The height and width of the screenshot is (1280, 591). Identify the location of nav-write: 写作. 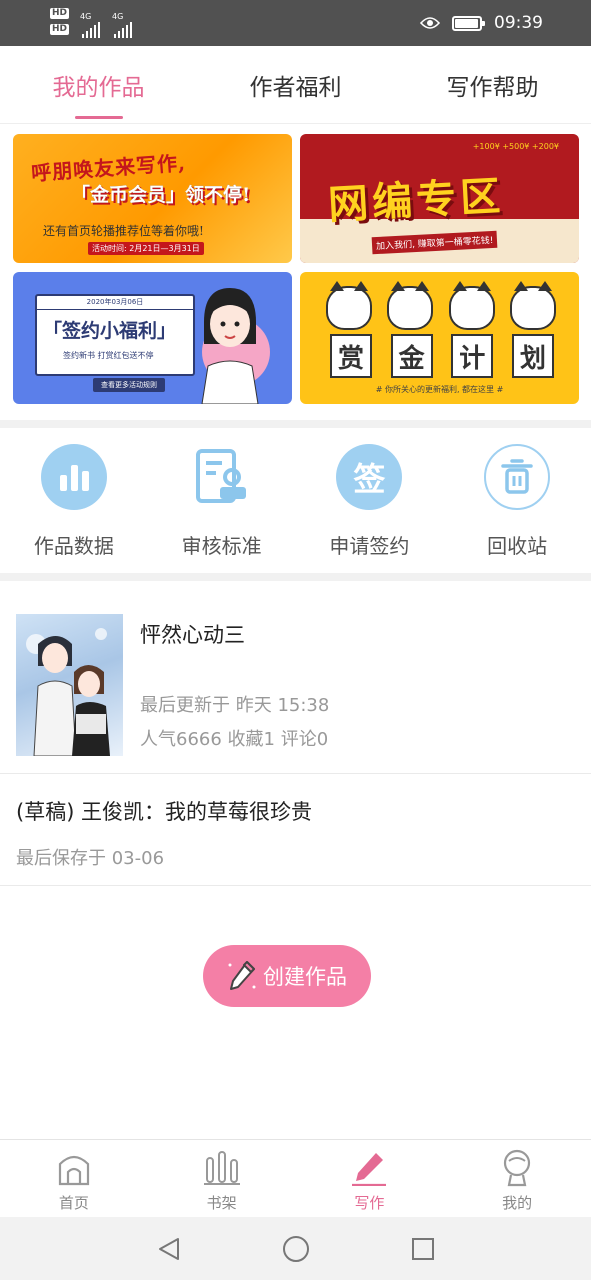
(370, 1178).